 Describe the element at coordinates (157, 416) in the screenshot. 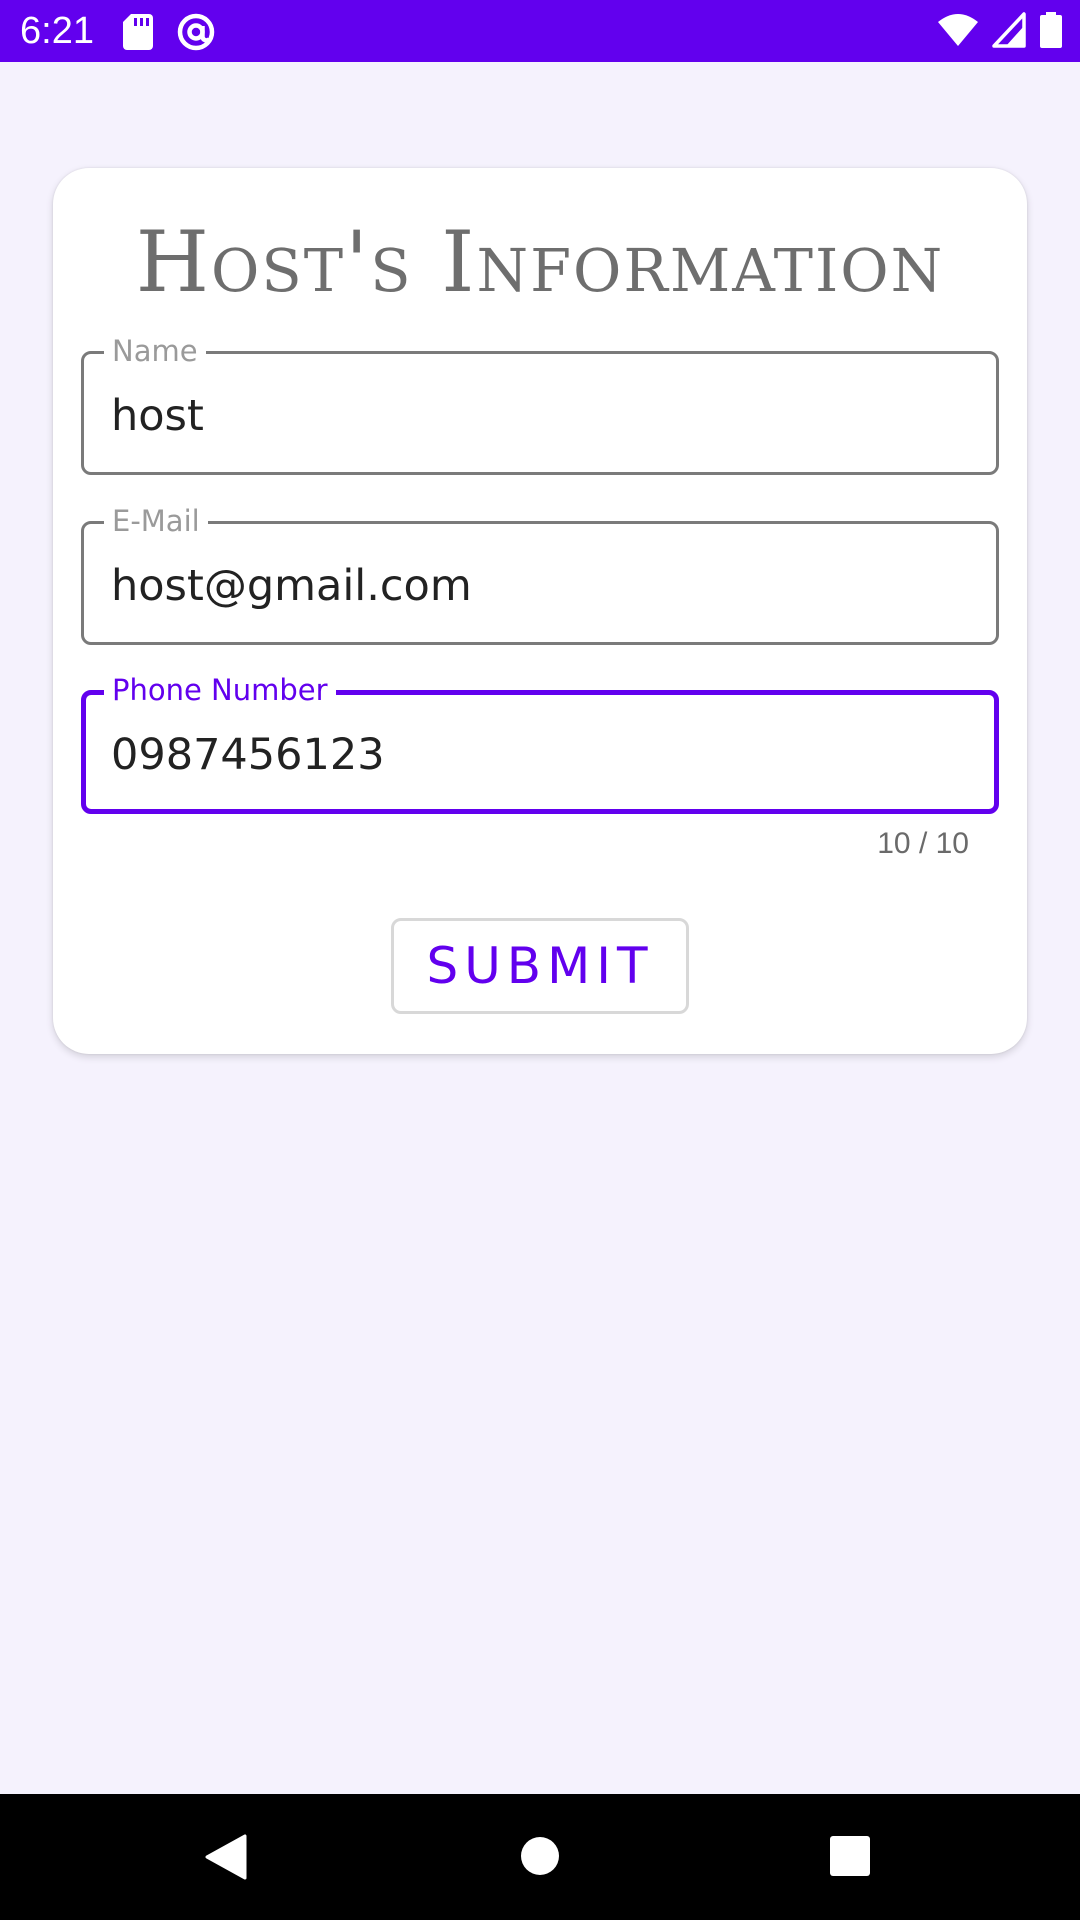

I see `name-field-value: host` at that location.